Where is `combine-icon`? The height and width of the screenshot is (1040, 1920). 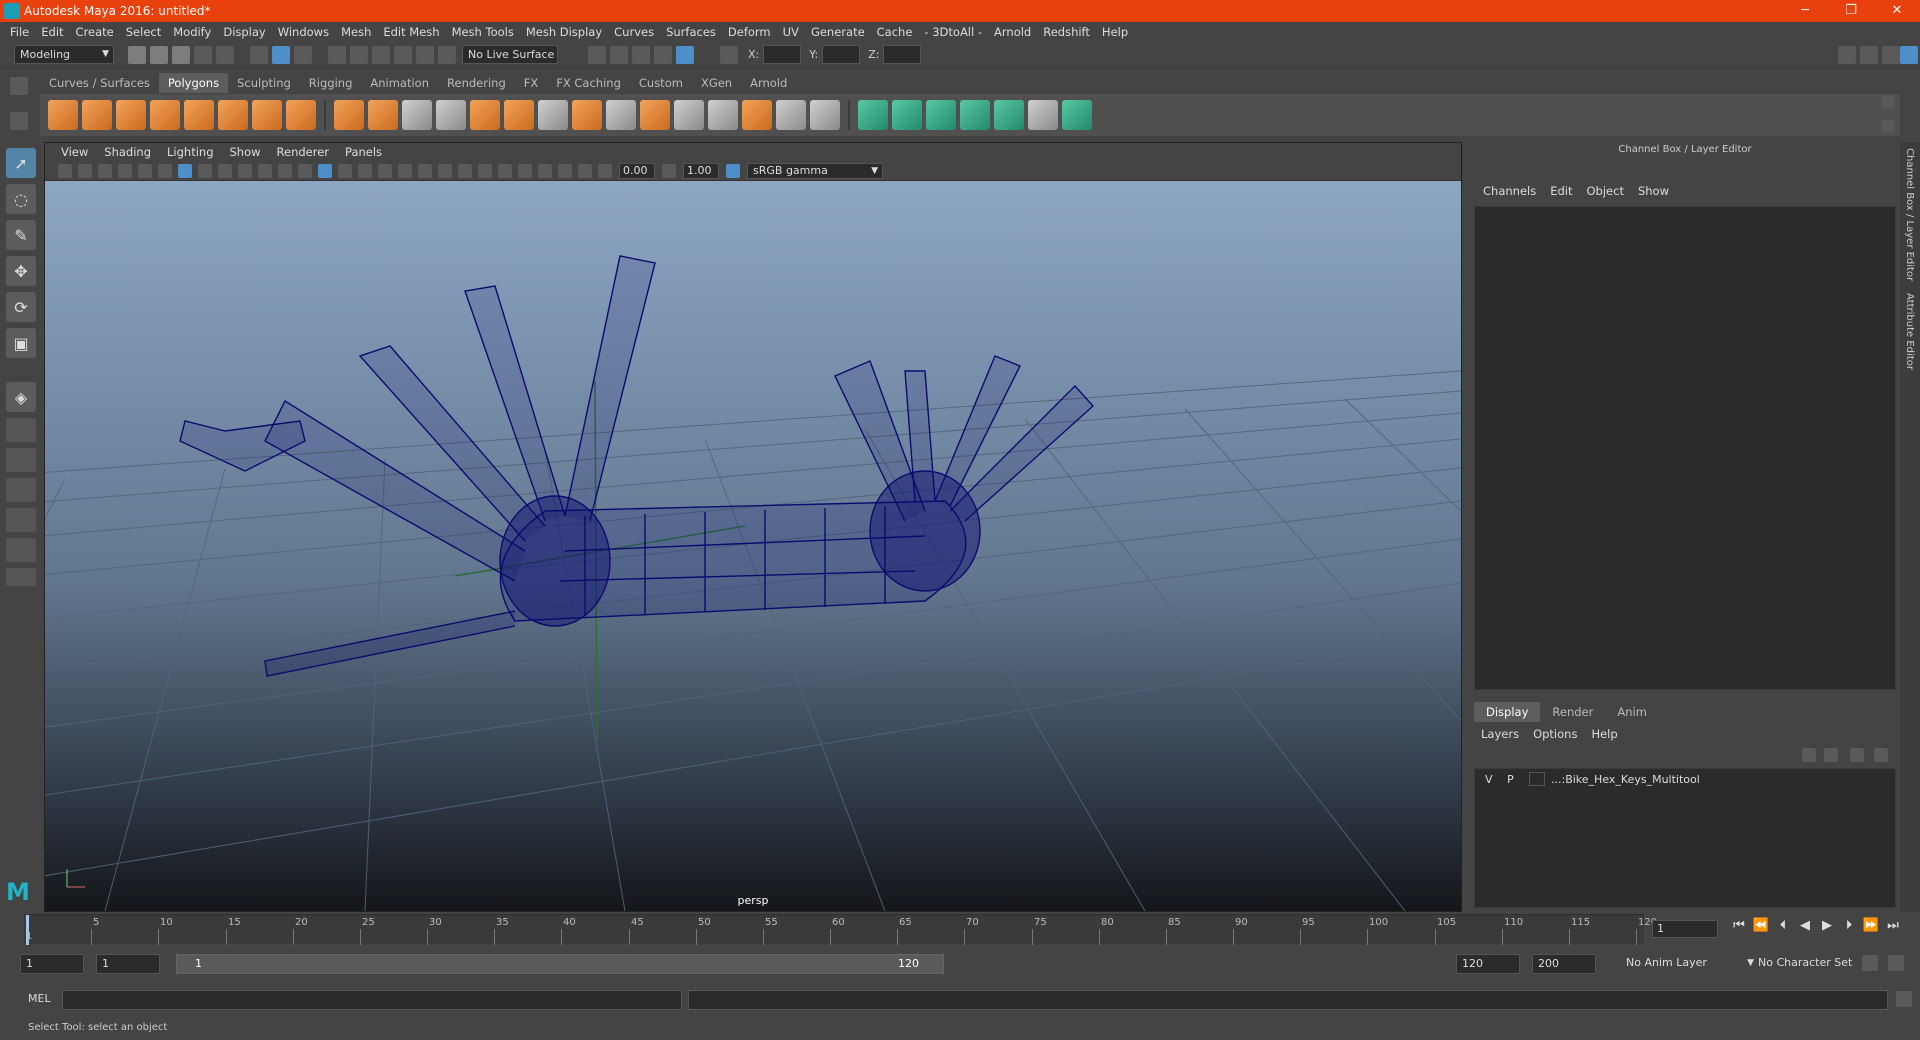 combine-icon is located at coordinates (349, 115).